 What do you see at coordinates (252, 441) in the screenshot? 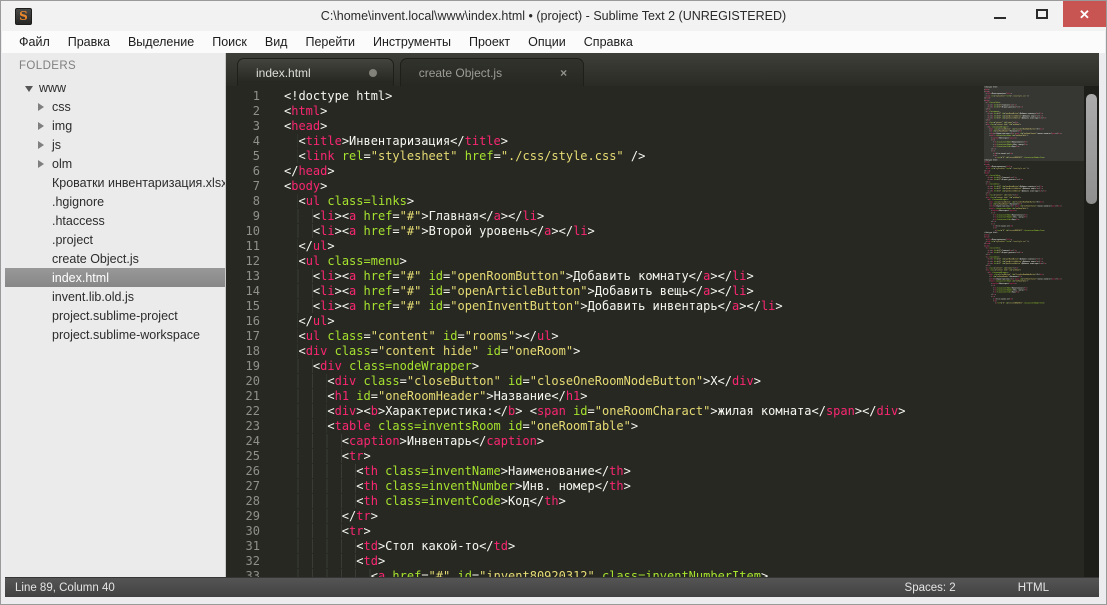
I see `line-number: 24` at bounding box center [252, 441].